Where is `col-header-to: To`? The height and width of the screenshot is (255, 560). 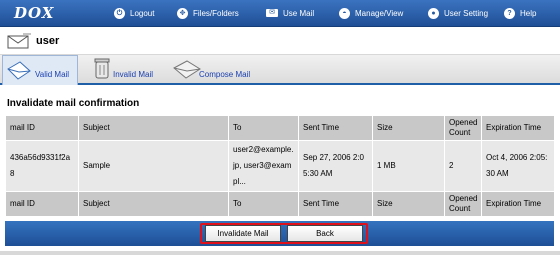 col-header-to: To is located at coordinates (263, 128).